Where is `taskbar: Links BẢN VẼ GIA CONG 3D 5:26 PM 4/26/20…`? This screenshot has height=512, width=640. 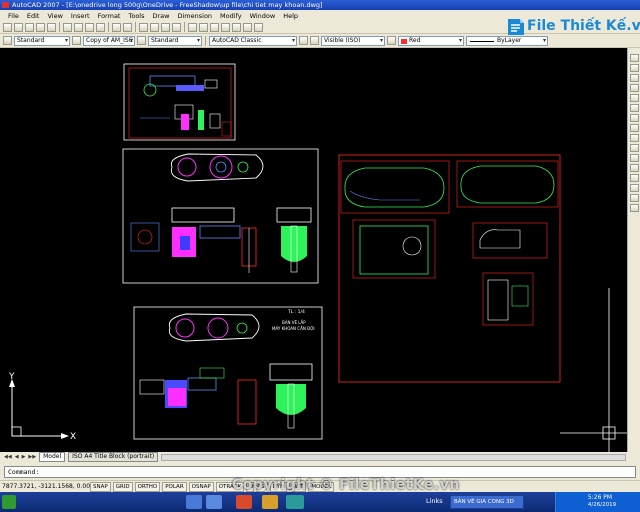 taskbar: Links BẢN VẼ GIA CONG 3D 5:26 PM 4/26/20… is located at coordinates (320, 502).